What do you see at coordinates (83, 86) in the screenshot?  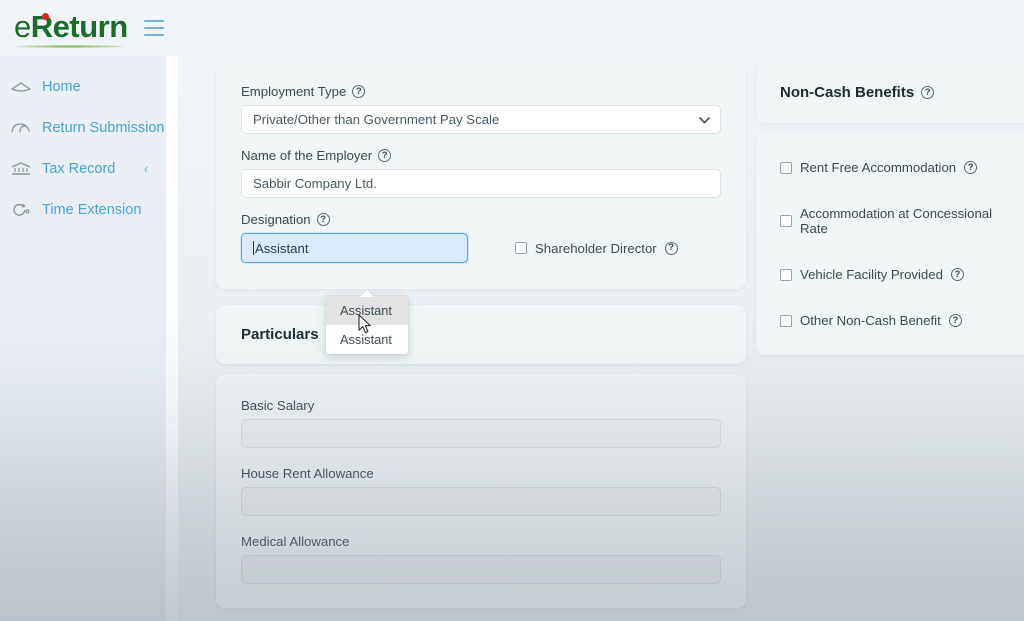 I see `sidebar-item-home: Home` at bounding box center [83, 86].